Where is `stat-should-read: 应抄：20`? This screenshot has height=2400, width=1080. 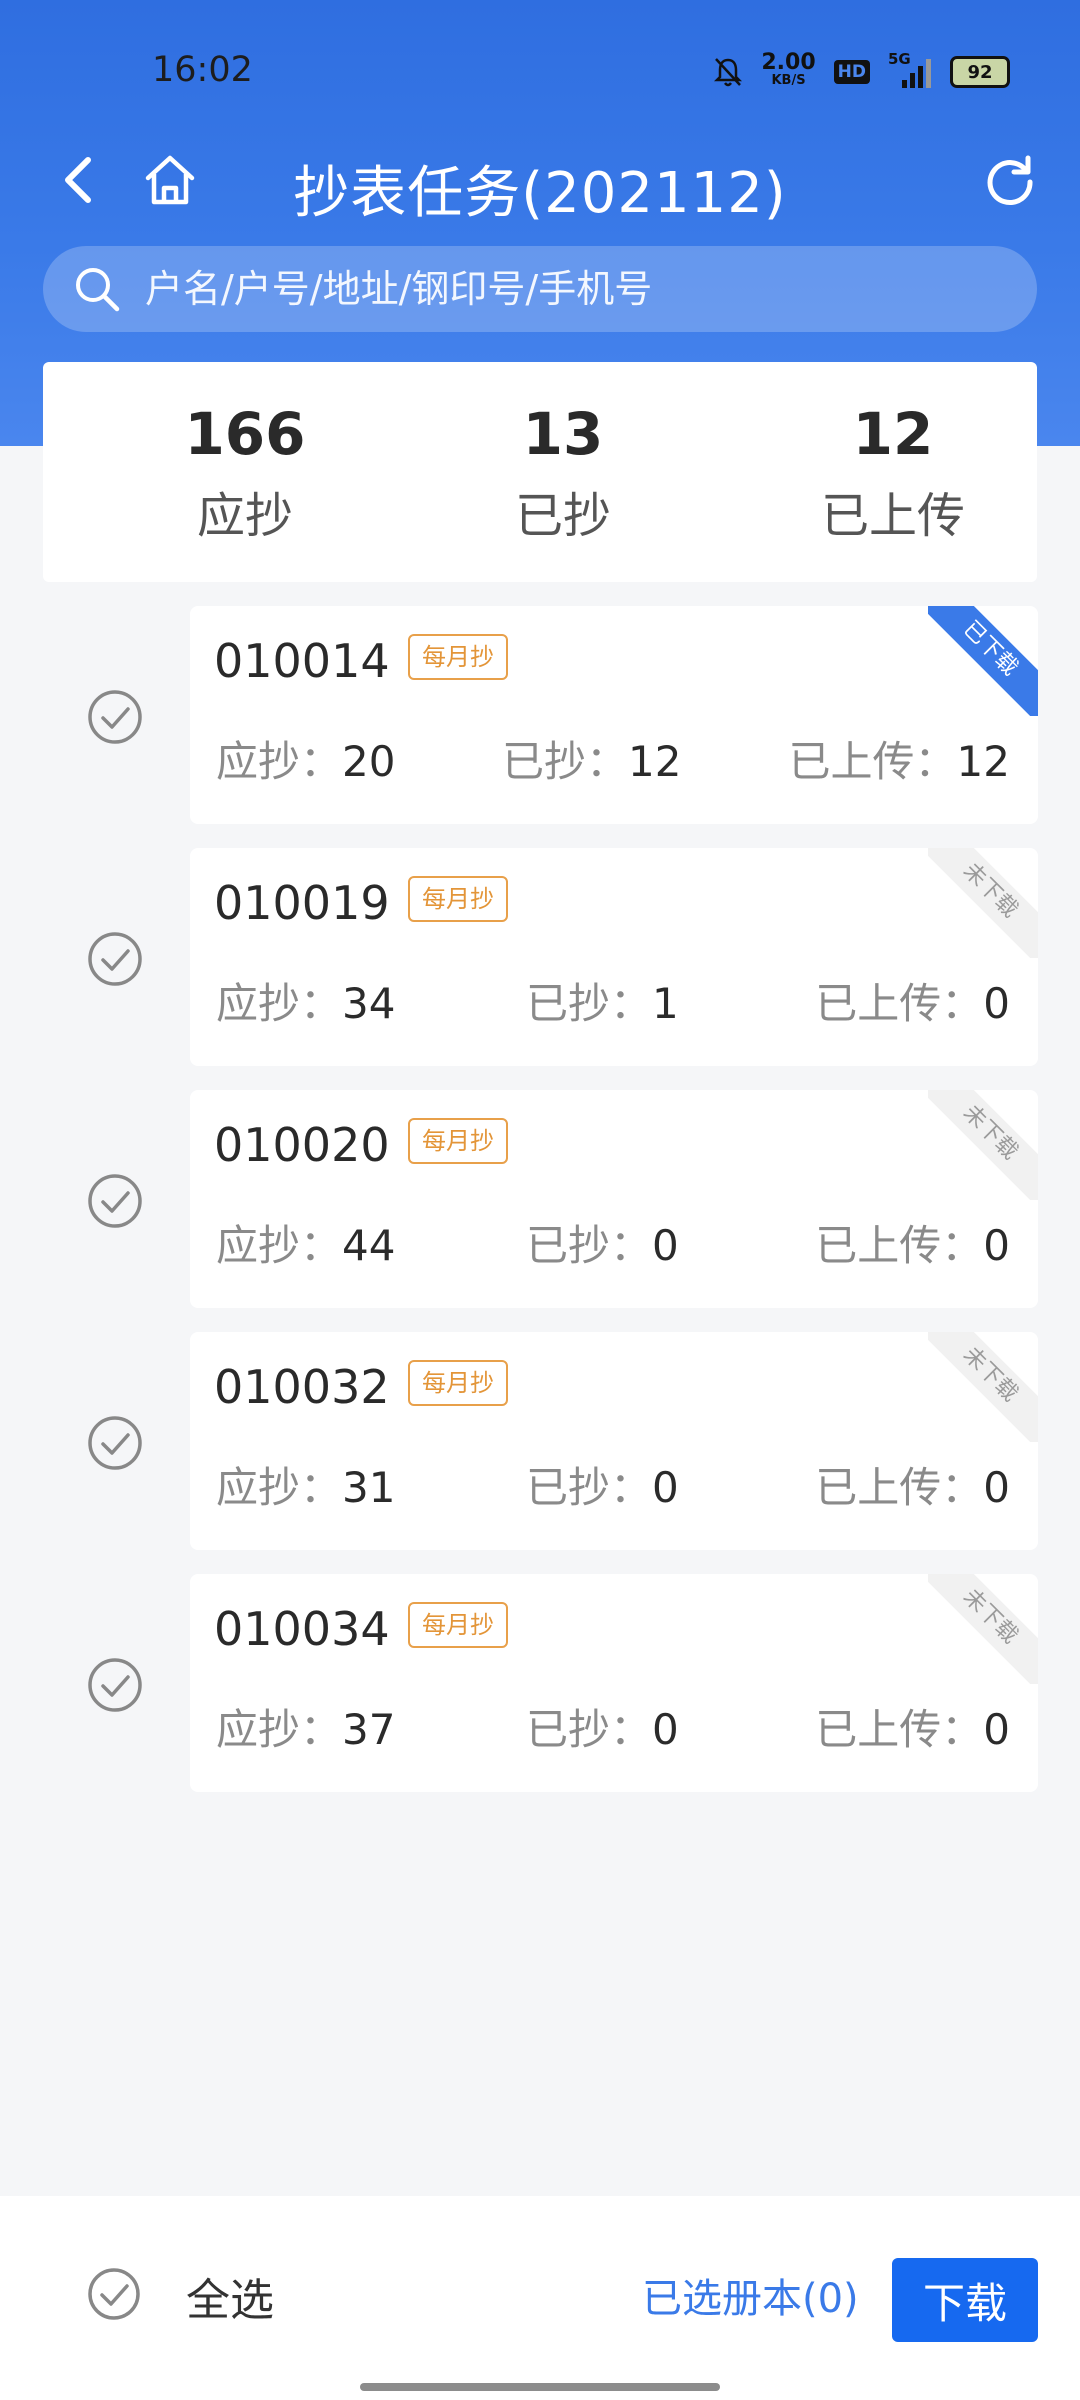
stat-should-read: 应抄：20 is located at coordinates (305, 758).